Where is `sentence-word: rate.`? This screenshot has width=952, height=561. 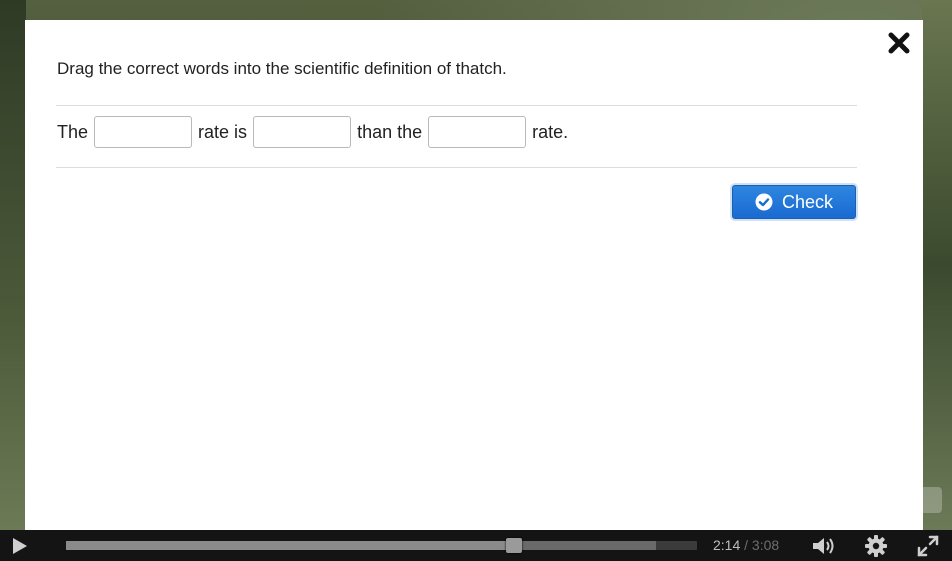 sentence-word: rate. is located at coordinates (550, 131).